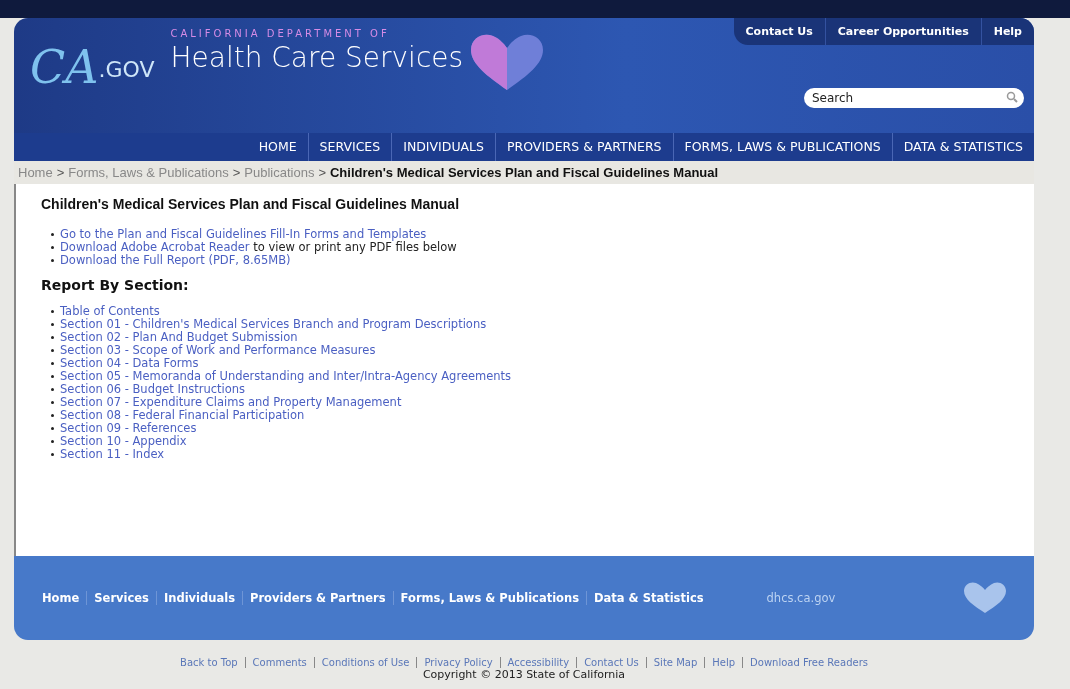 Image resolution: width=1070 pixels, height=689 pixels. I want to click on bottom-link: Privacy Policy, so click(458, 662).